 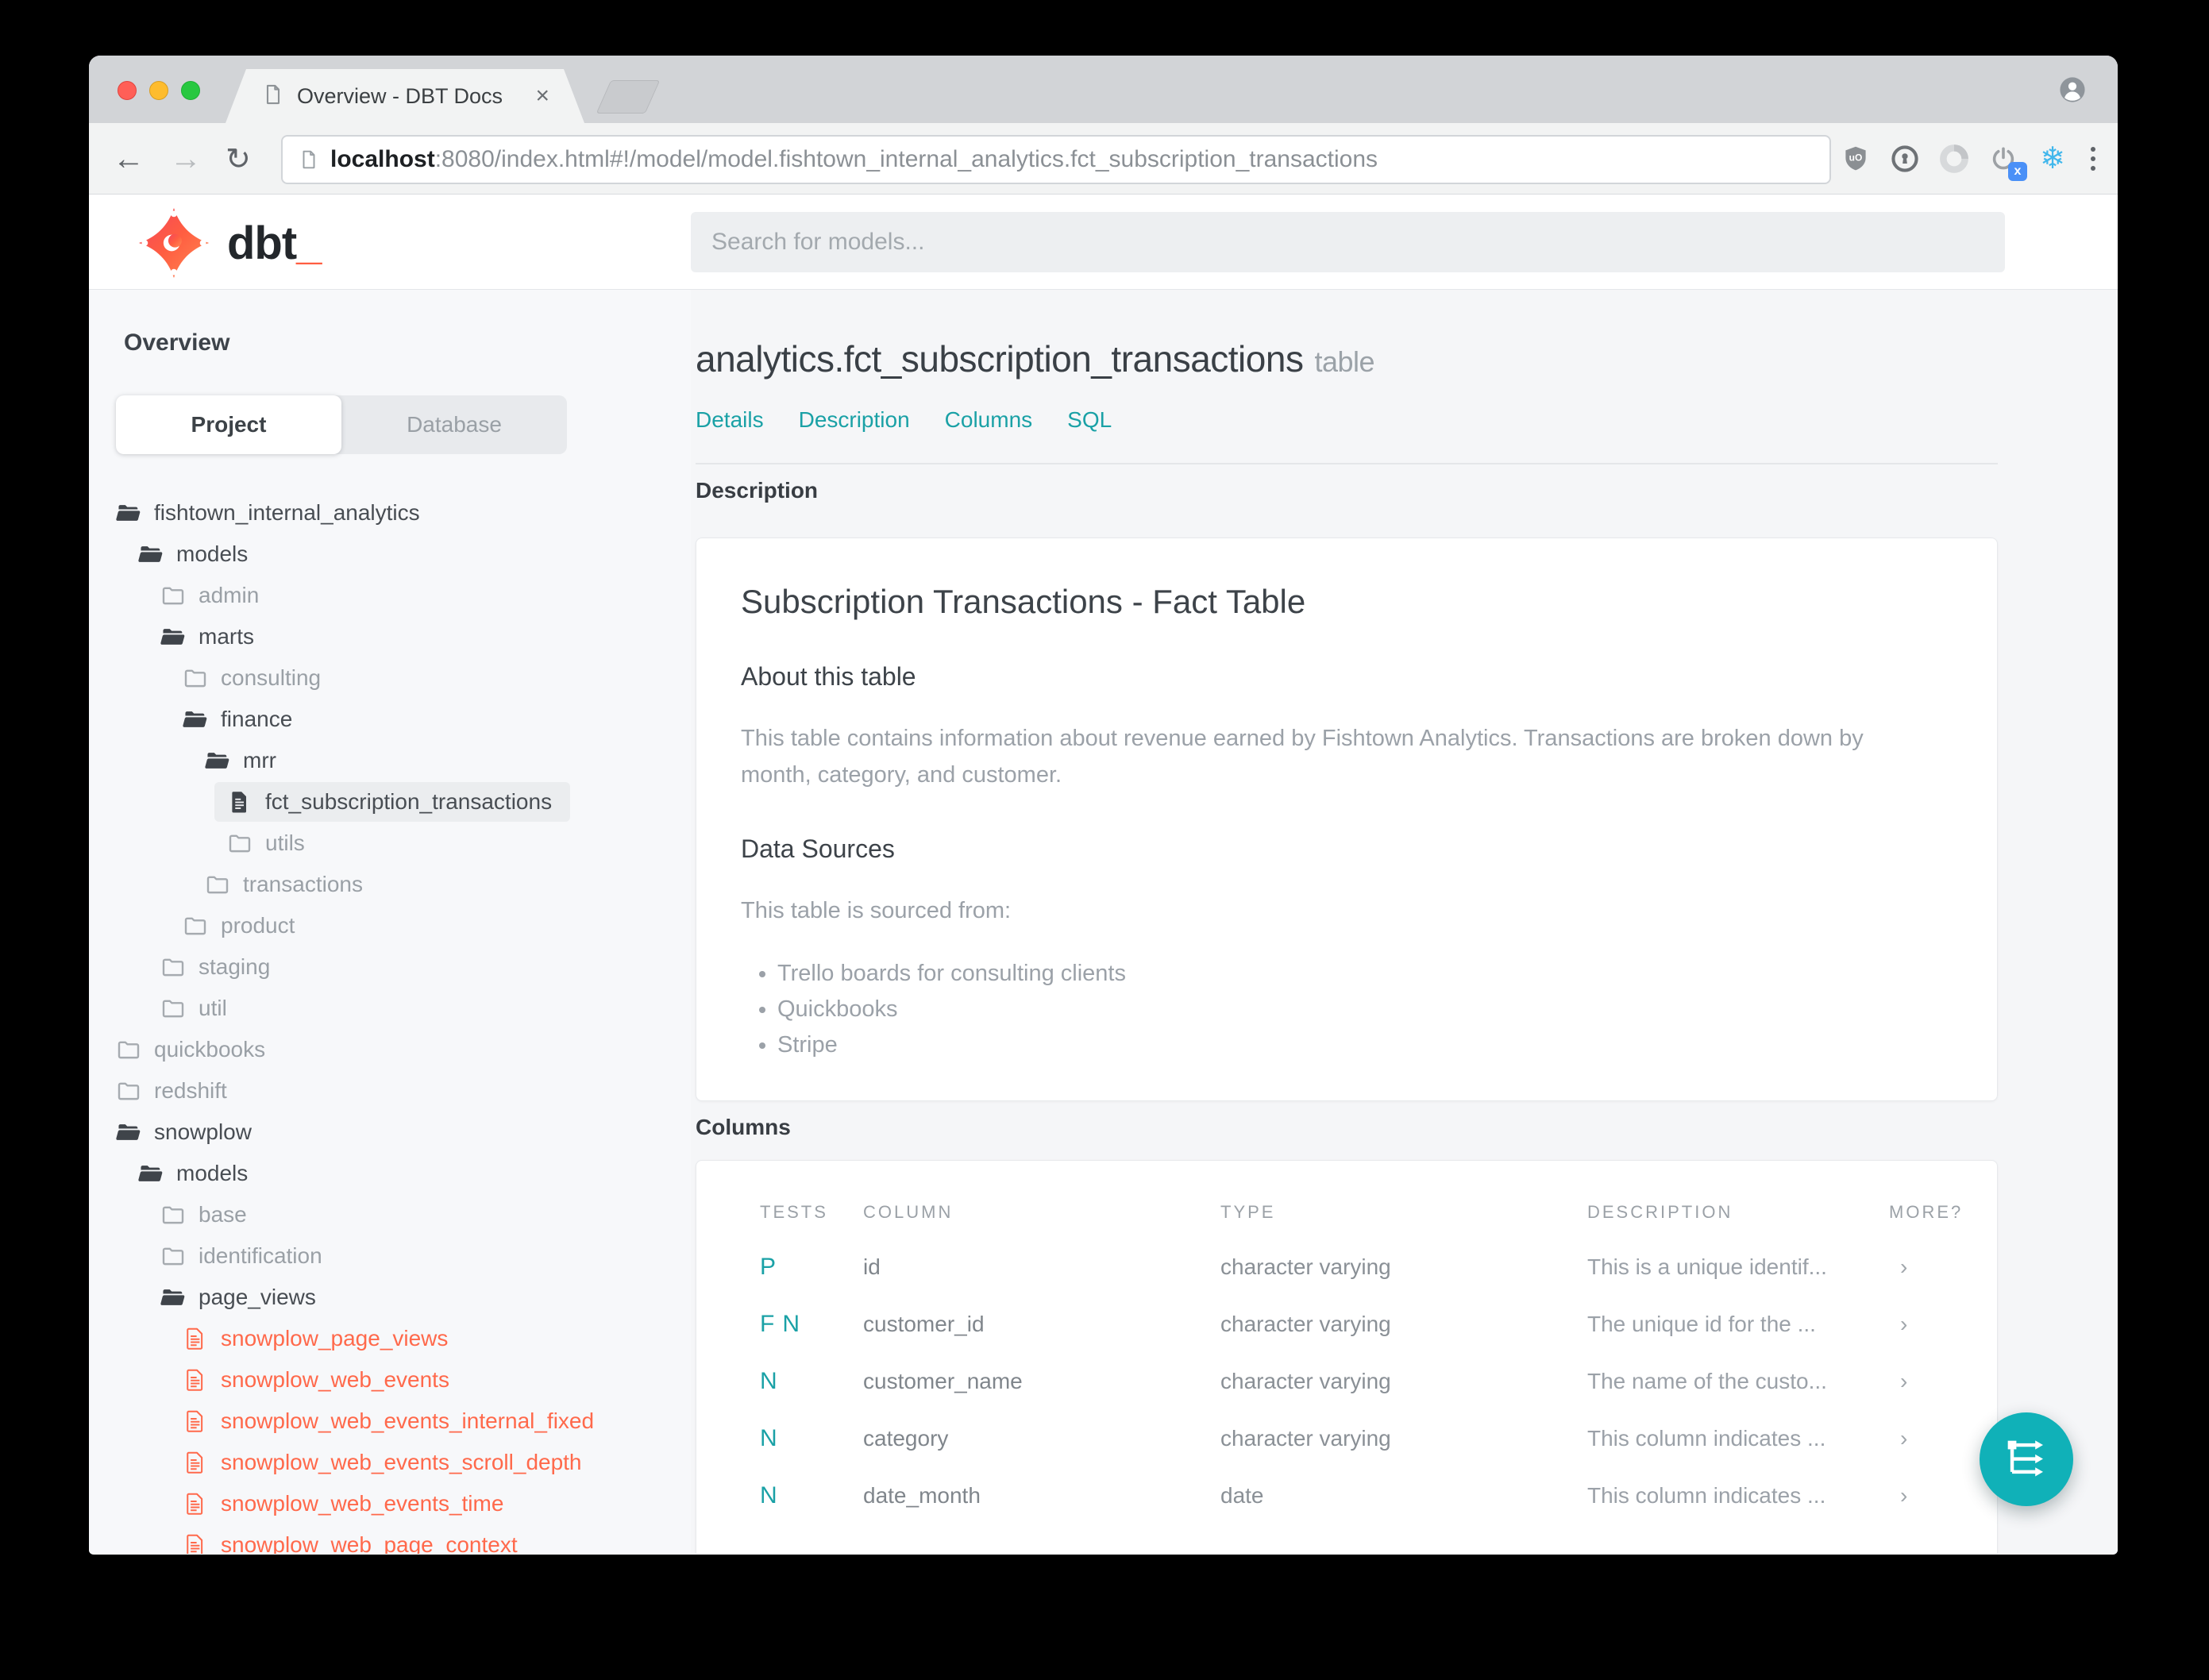 What do you see at coordinates (309, 159) in the screenshot?
I see `url-page-icon` at bounding box center [309, 159].